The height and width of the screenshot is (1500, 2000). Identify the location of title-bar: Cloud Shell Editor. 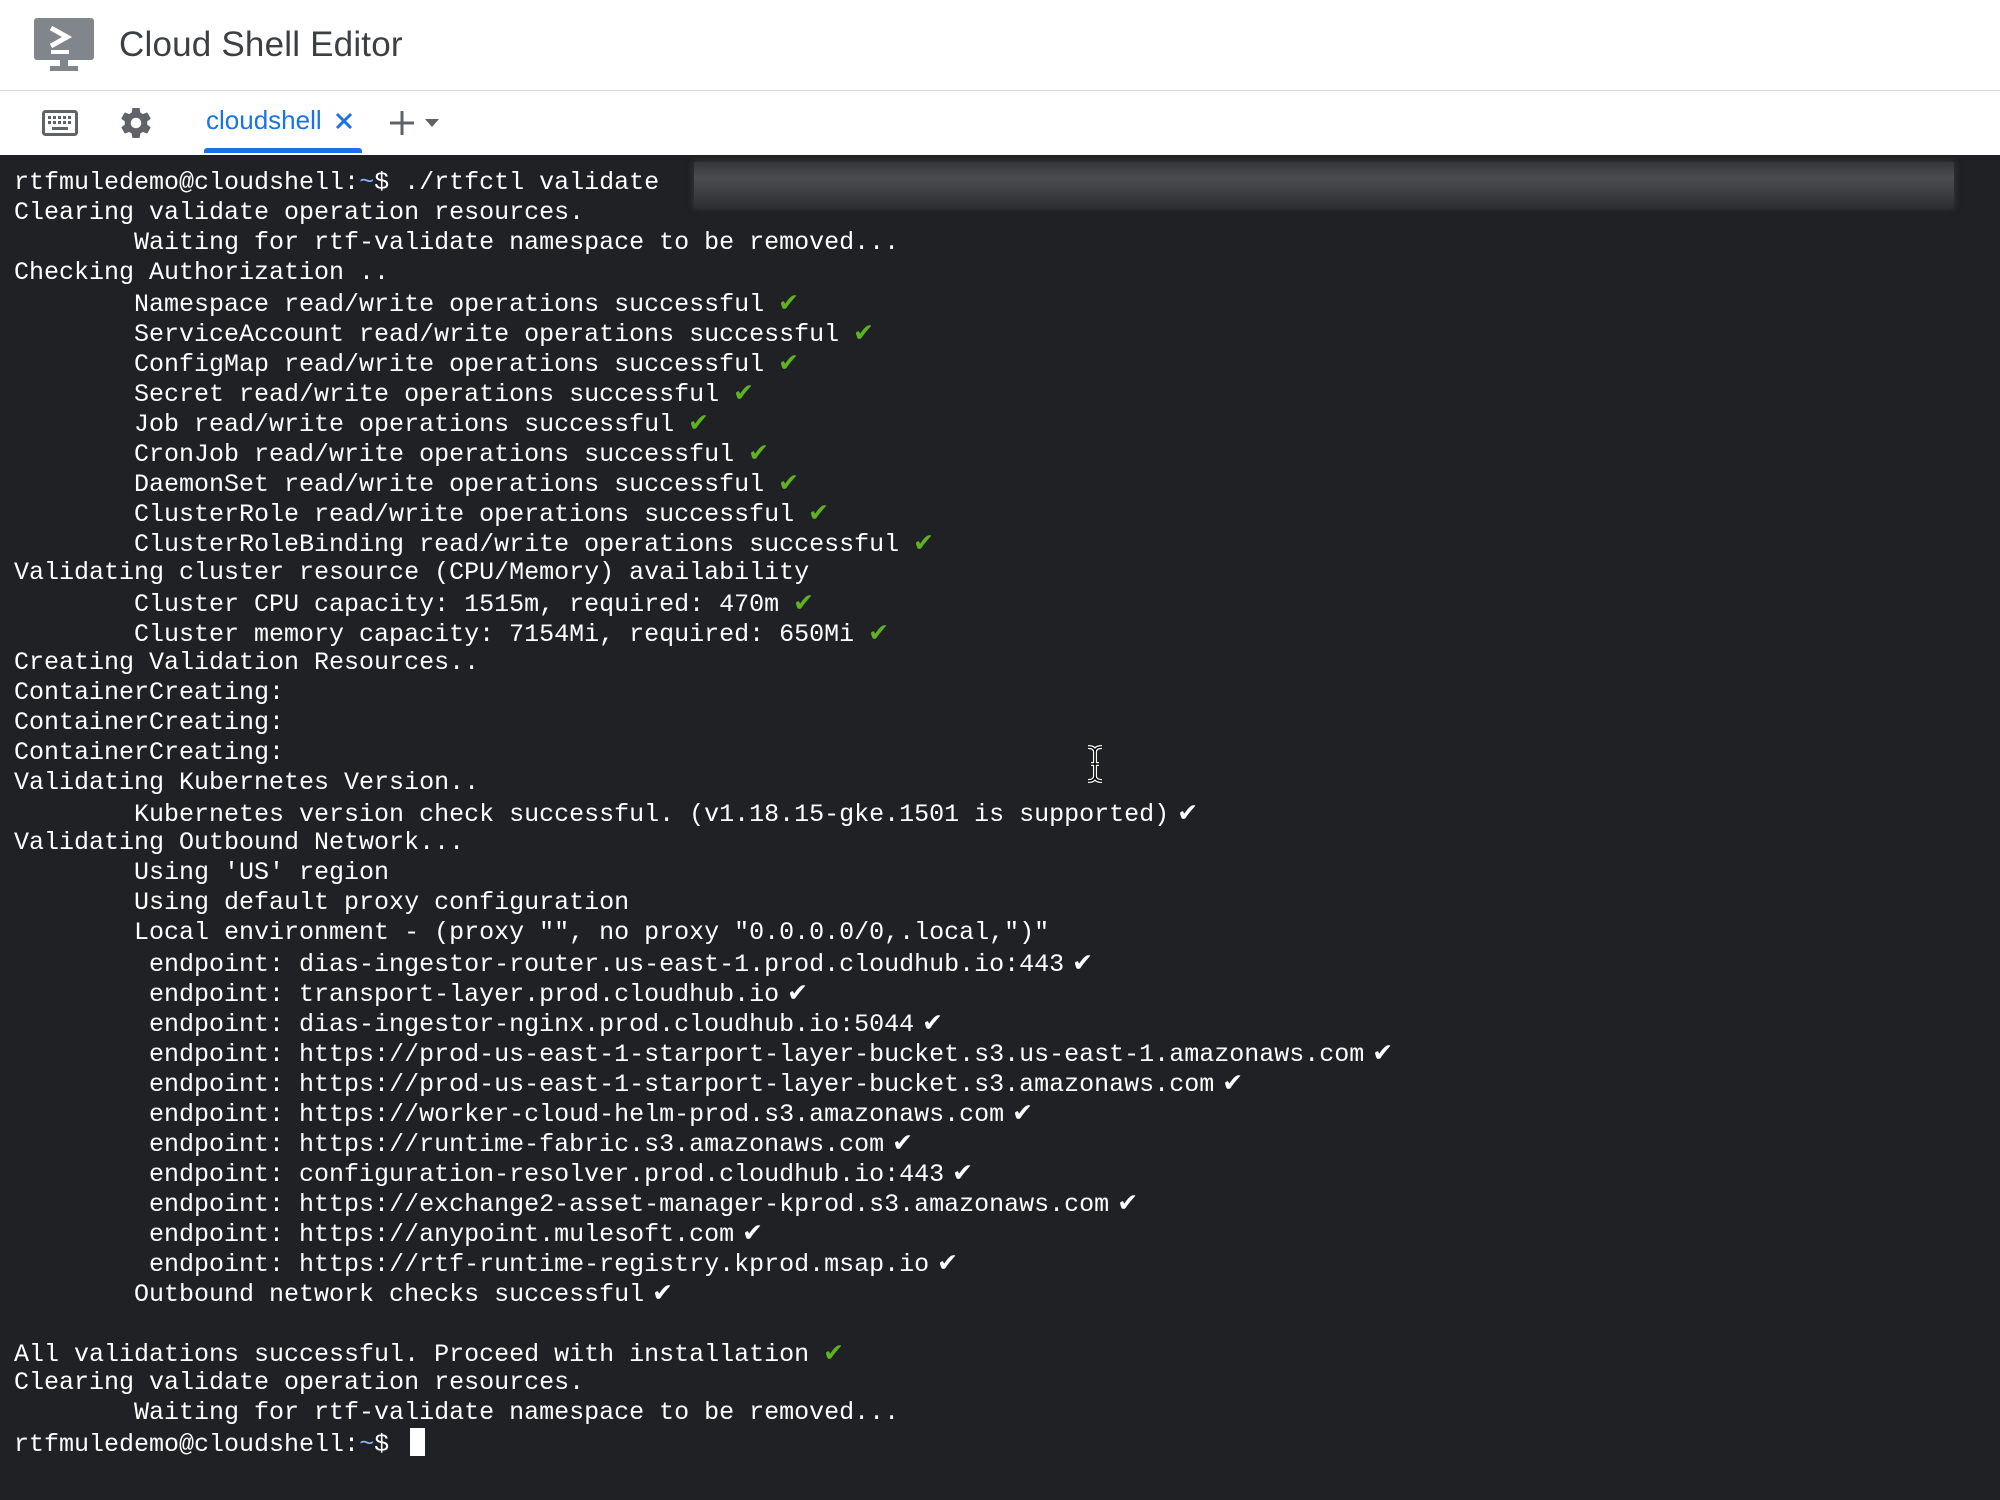
(1000, 45).